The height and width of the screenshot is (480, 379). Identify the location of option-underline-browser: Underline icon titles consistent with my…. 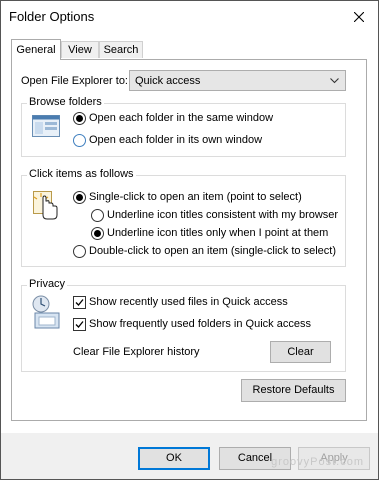
(222, 215).